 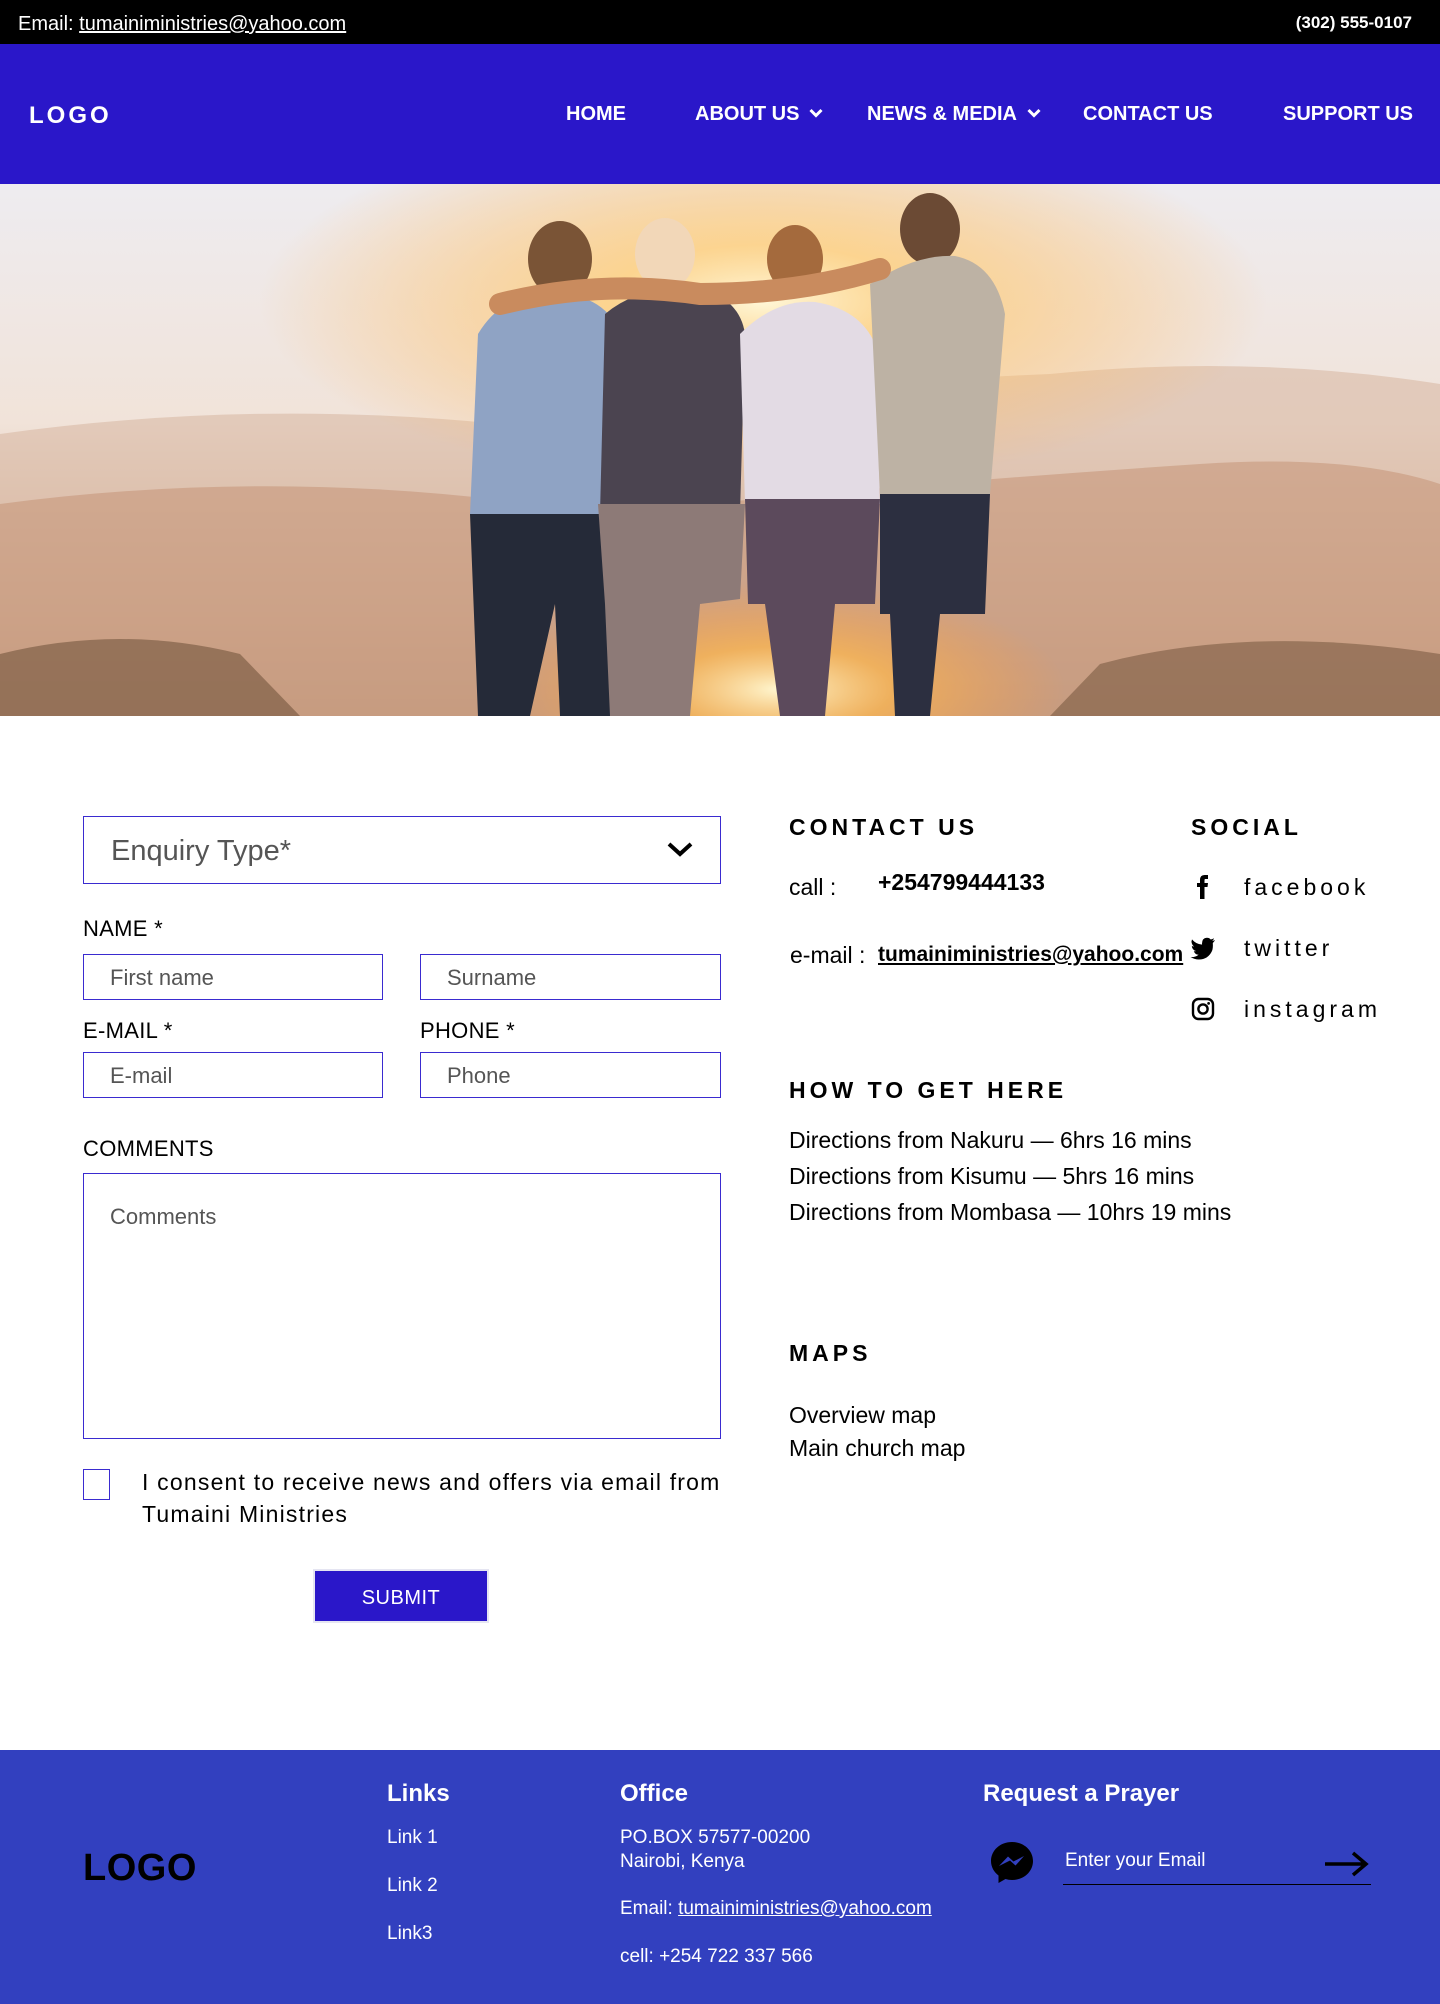 I want to click on maps-heading: MAPS, so click(x=830, y=1353).